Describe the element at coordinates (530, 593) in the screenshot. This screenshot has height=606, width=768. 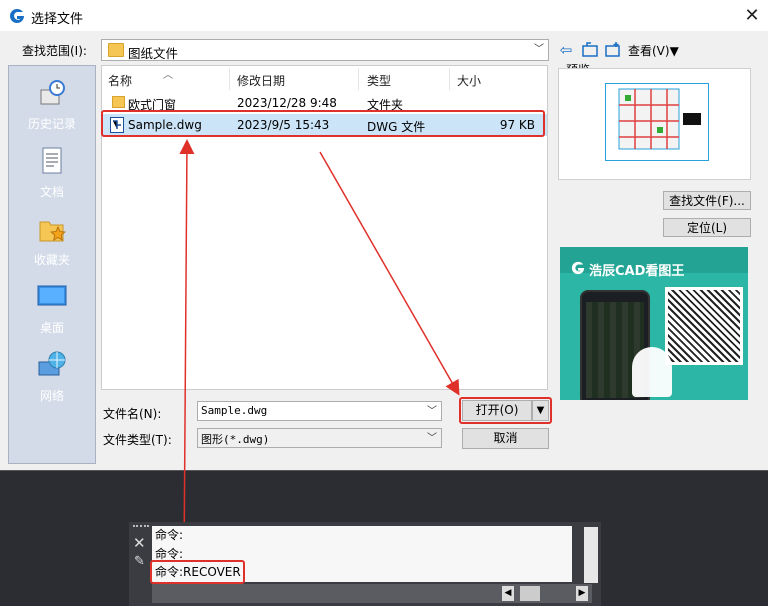
I see `scroll-thumb` at that location.